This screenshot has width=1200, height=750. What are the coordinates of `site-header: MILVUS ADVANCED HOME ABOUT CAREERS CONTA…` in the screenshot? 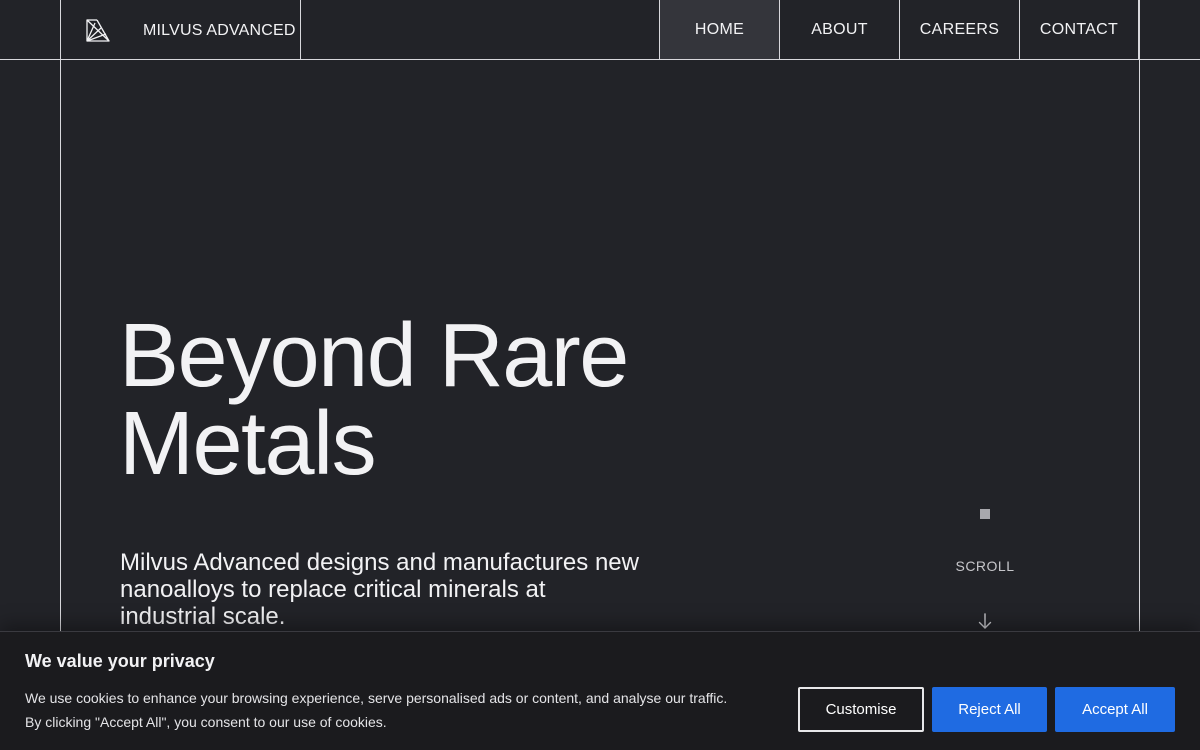 It's located at (600, 29).